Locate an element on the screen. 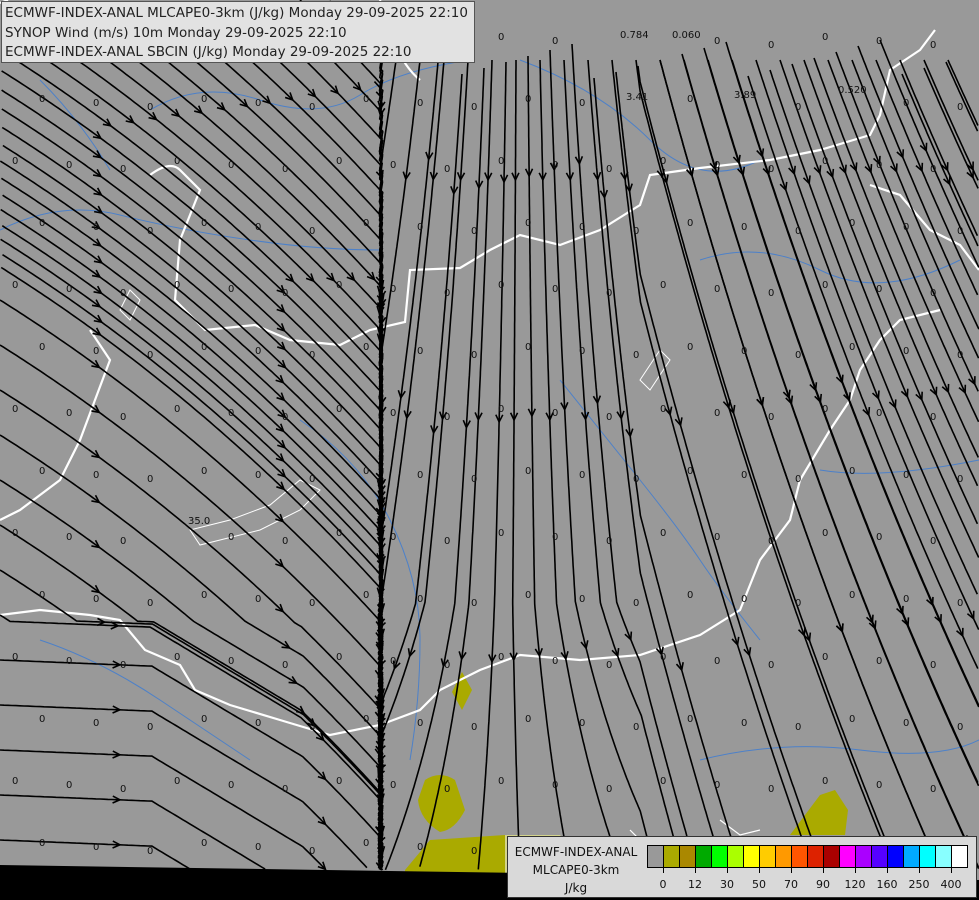  legend-label: 120 is located at coordinates (855, 884).